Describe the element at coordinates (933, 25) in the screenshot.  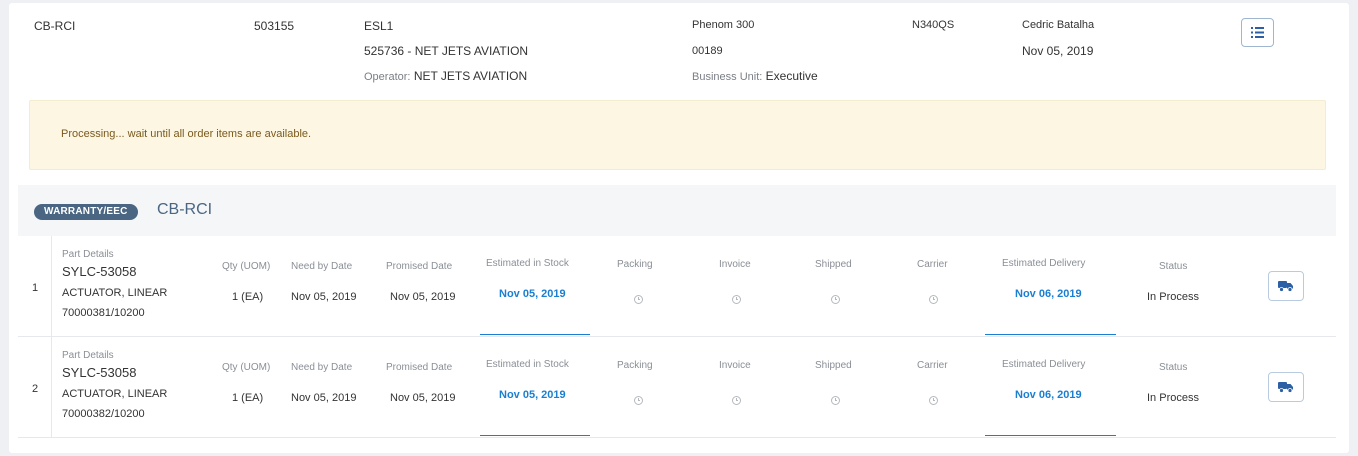
I see `registration: N340QS` at that location.